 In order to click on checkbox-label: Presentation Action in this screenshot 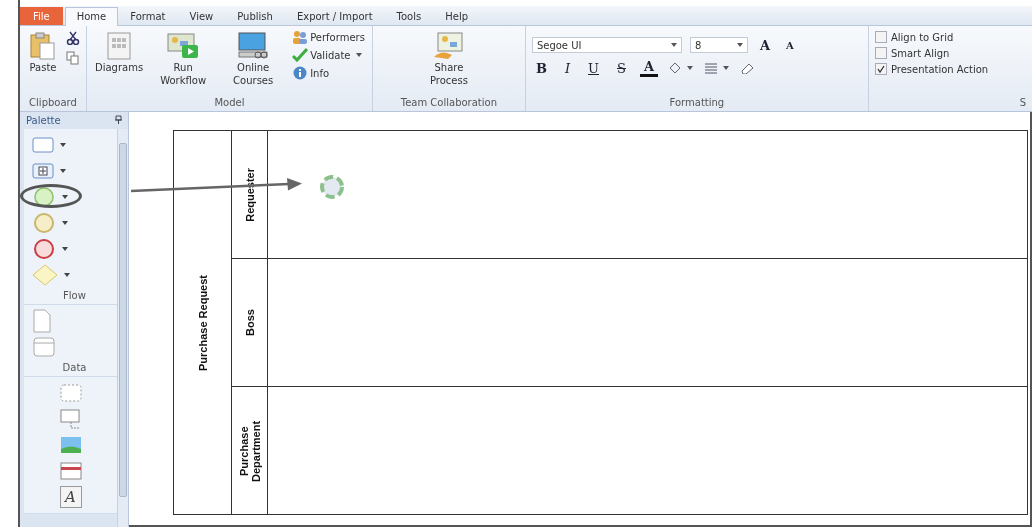, I will do `click(939, 69)`.